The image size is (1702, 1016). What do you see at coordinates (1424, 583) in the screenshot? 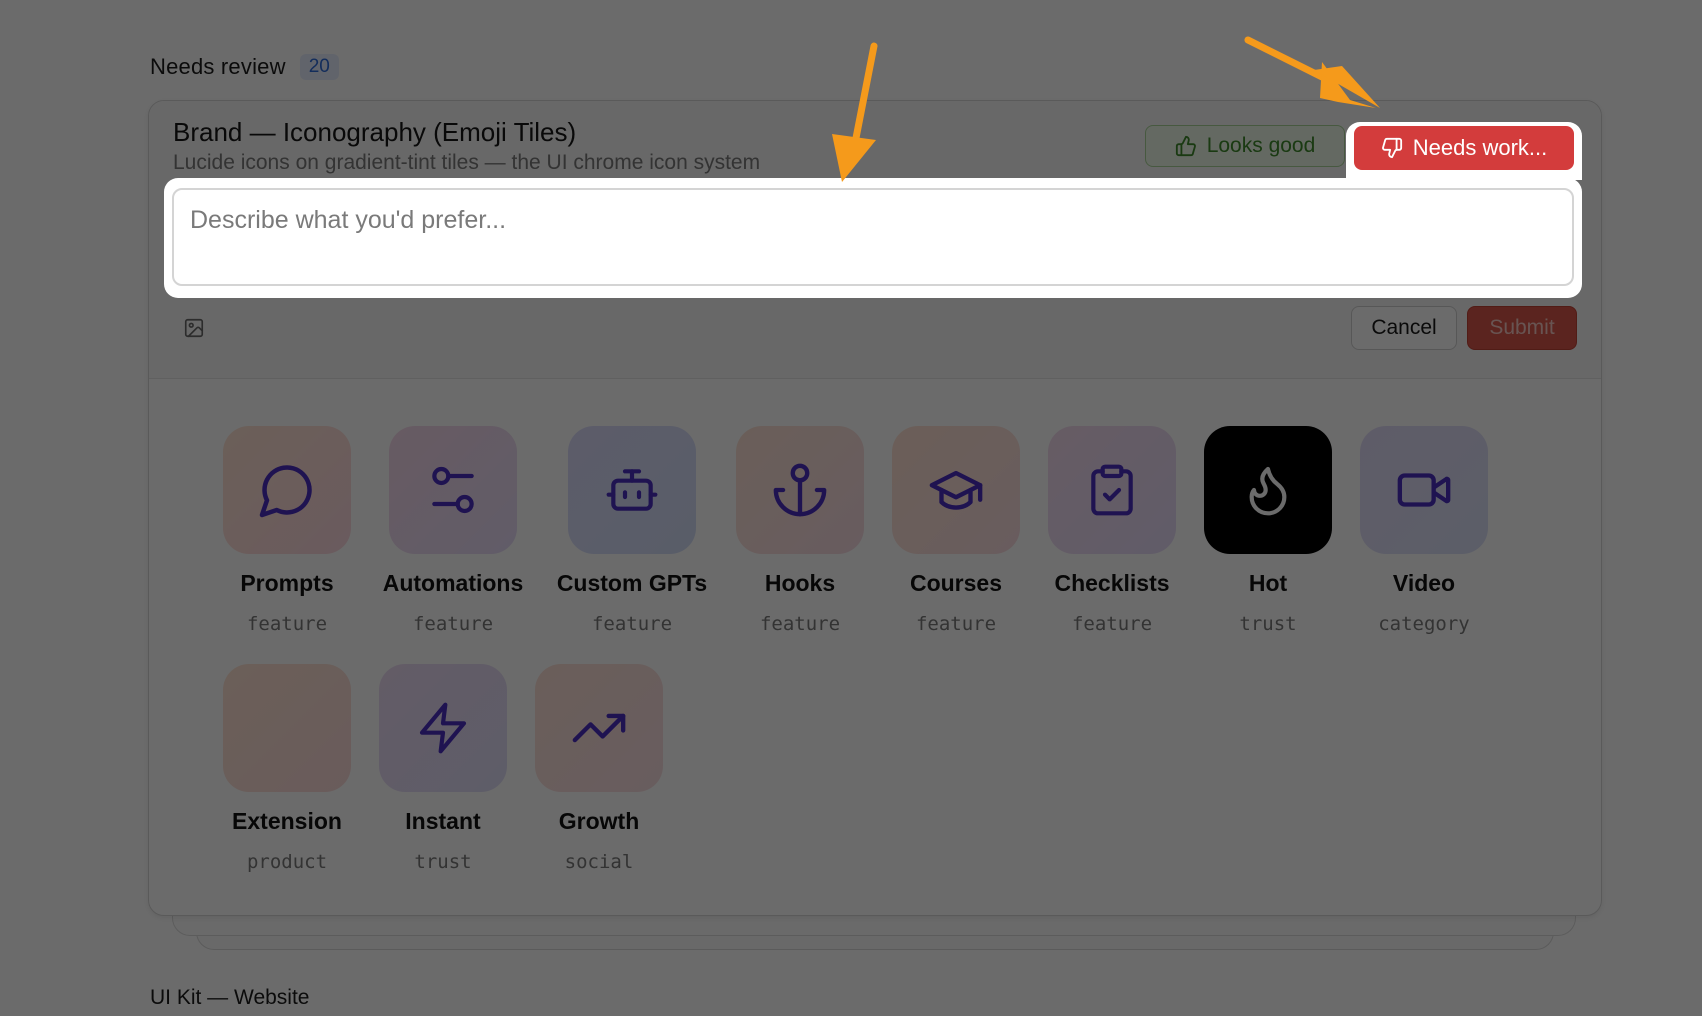
I see `tile-label: Video` at bounding box center [1424, 583].